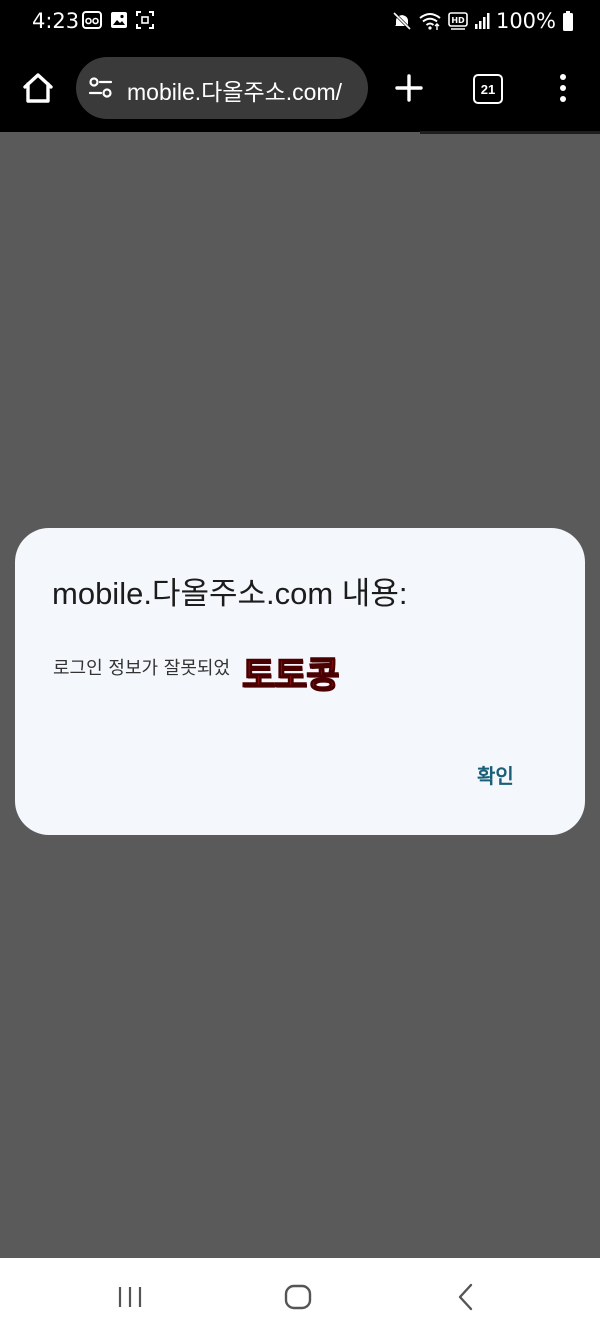  I want to click on back-button, so click(466, 1299).